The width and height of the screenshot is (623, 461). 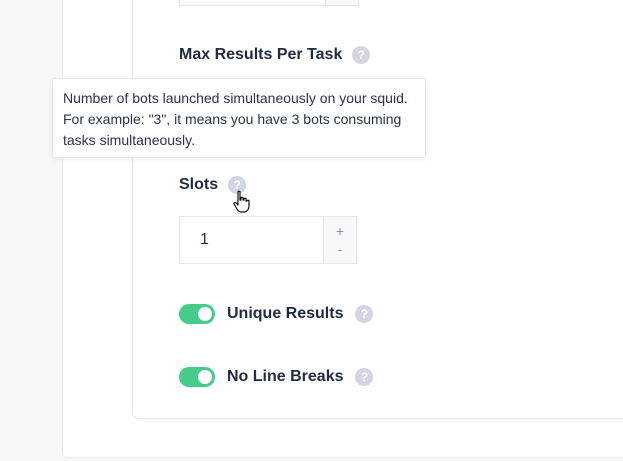 What do you see at coordinates (269, 3) in the screenshot?
I see `previous-number-input` at bounding box center [269, 3].